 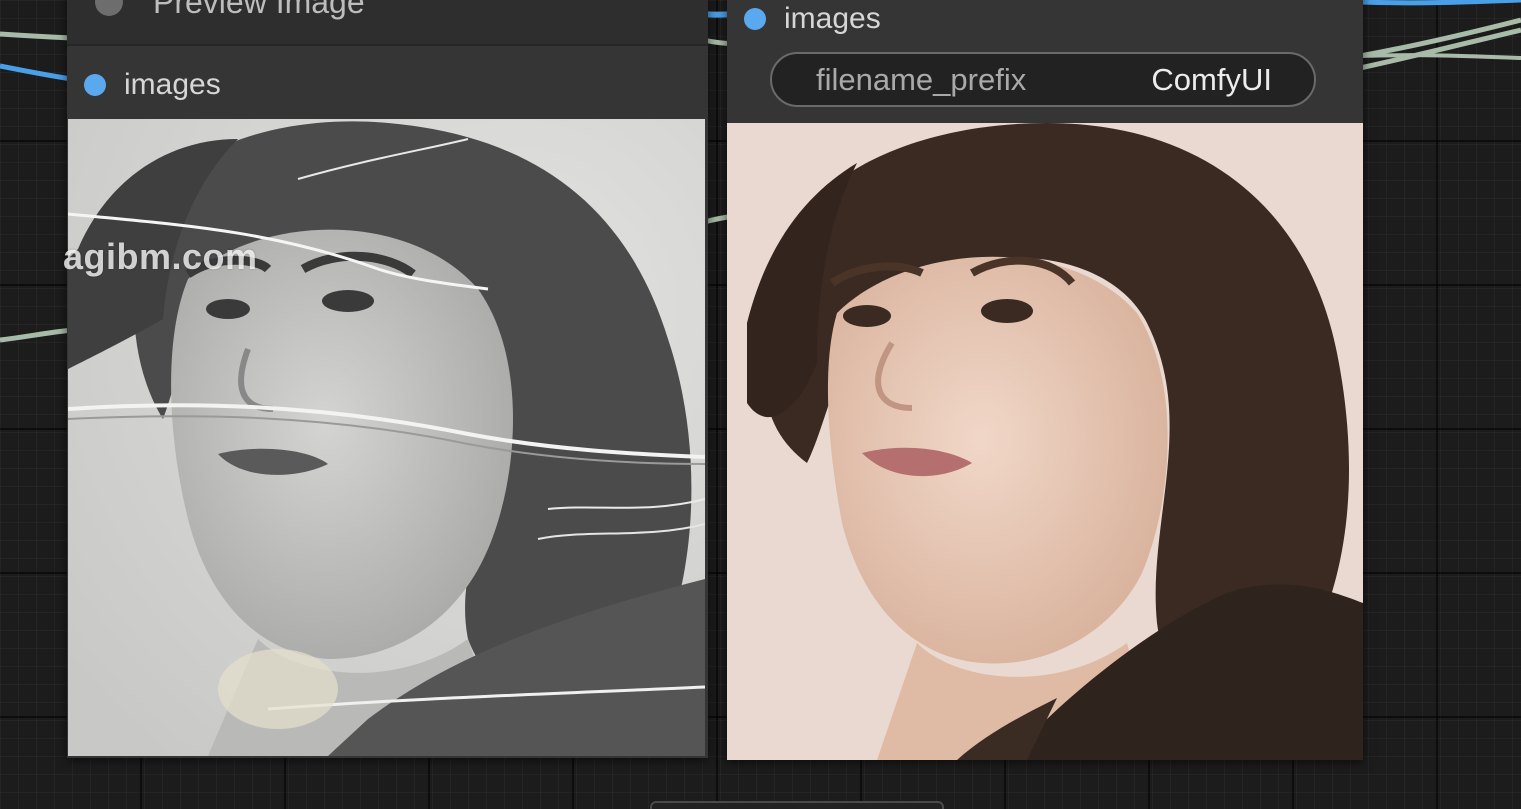 I want to click on link-green-mid-left, so click(x=36, y=335).